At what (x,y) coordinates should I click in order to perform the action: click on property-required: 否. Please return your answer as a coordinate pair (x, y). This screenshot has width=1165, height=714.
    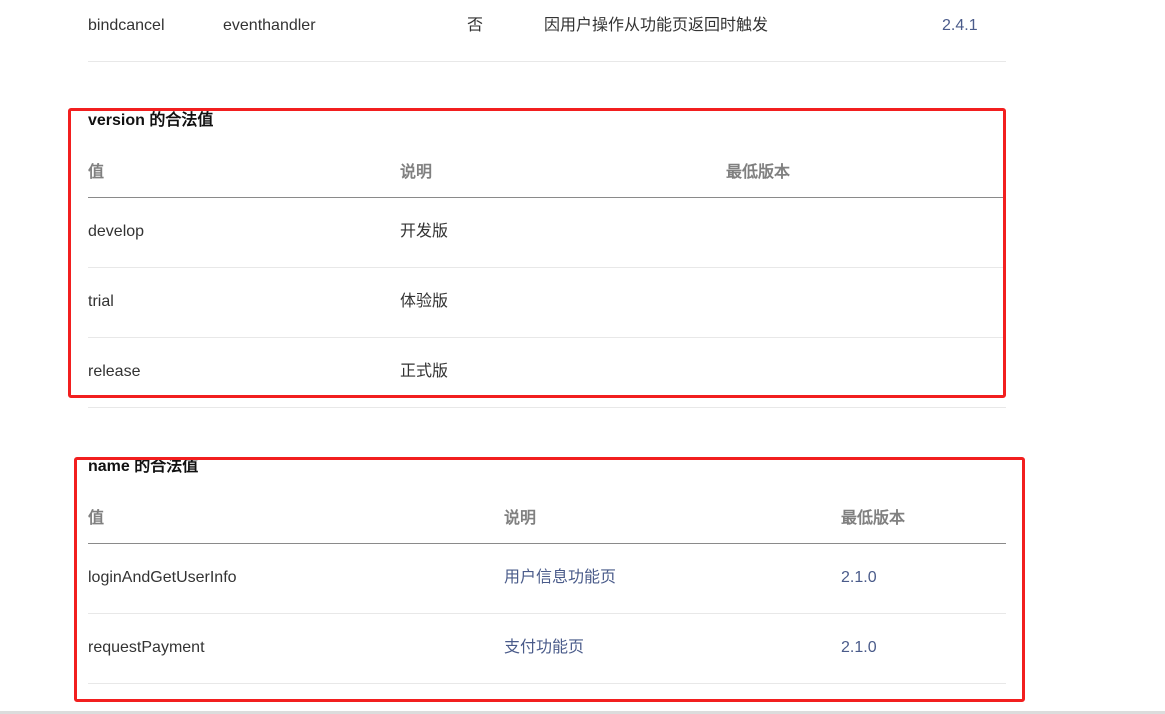
    Looking at the image, I should click on (475, 25).